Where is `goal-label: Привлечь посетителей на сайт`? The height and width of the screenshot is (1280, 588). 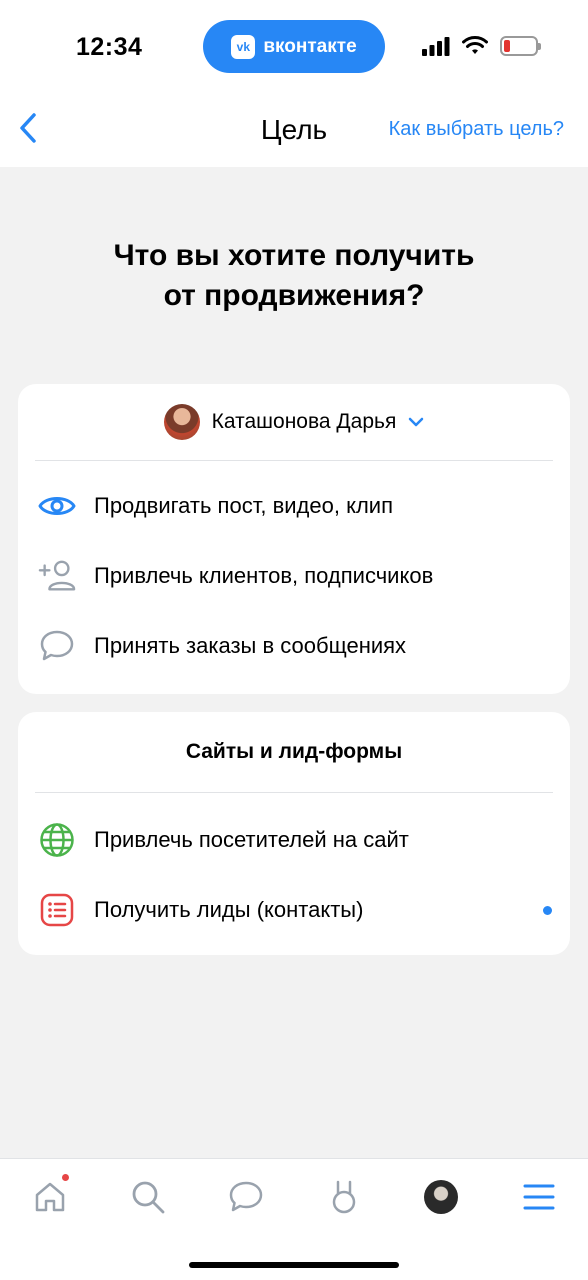 goal-label: Привлечь посетителей на сайт is located at coordinates (251, 839).